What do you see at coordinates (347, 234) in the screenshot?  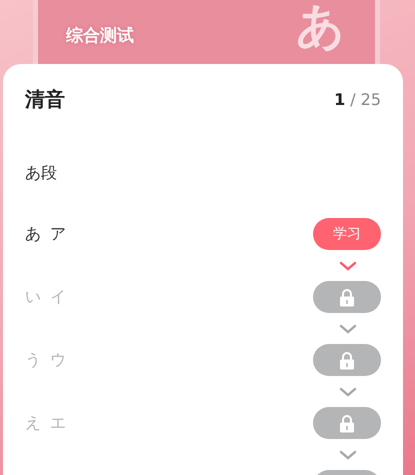 I see `study-button: 学习` at bounding box center [347, 234].